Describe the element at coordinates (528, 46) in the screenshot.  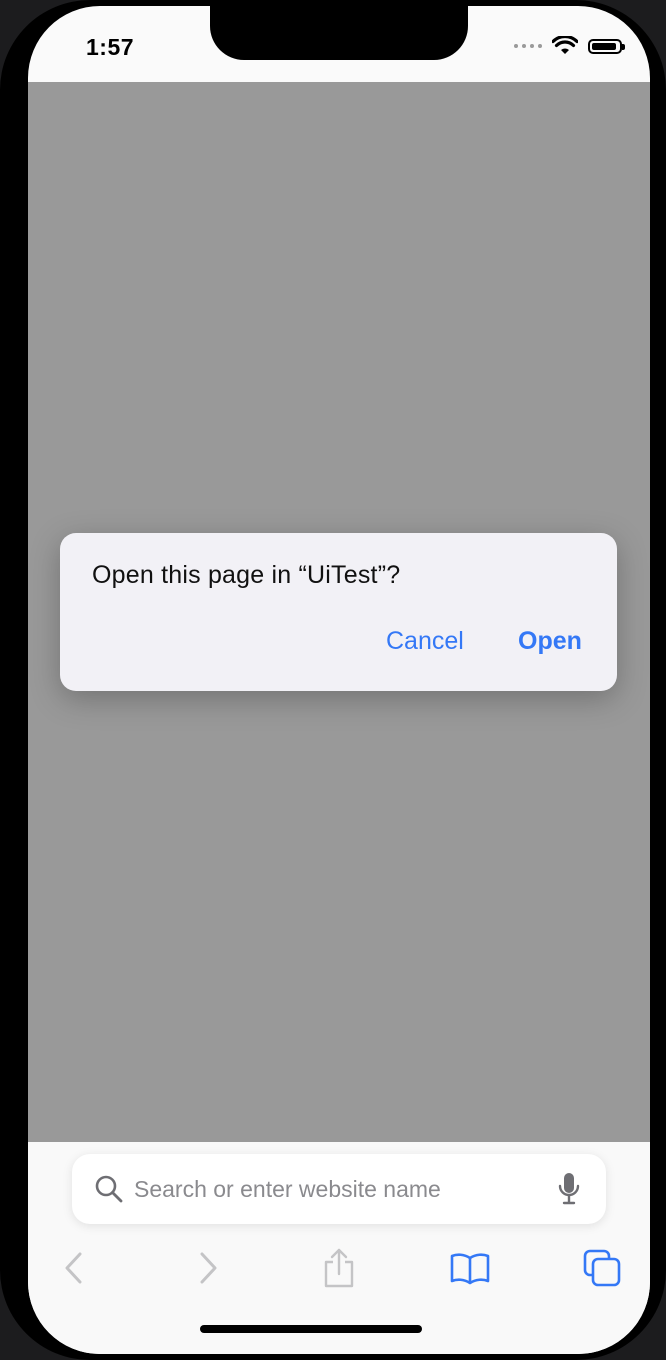
I see `cellular-signal-icon` at that location.